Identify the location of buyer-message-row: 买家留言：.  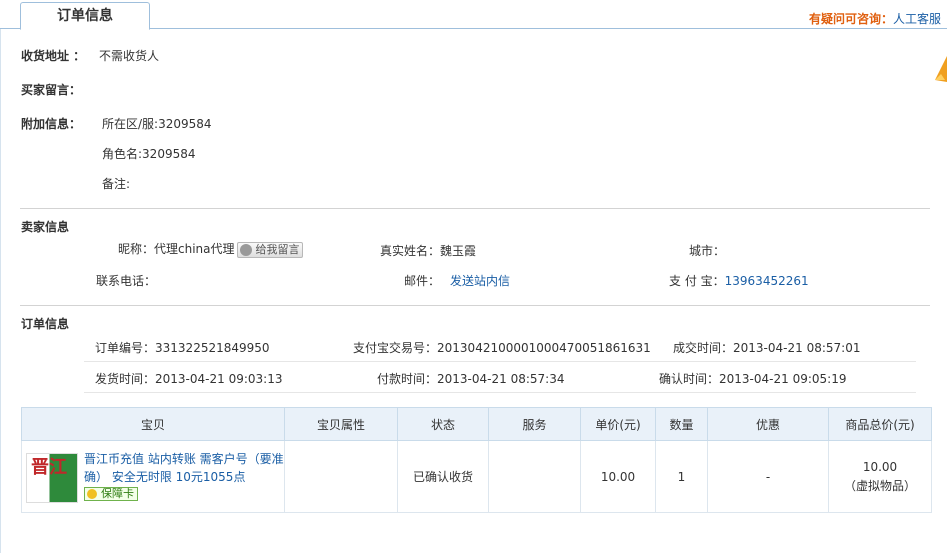
(51, 89).